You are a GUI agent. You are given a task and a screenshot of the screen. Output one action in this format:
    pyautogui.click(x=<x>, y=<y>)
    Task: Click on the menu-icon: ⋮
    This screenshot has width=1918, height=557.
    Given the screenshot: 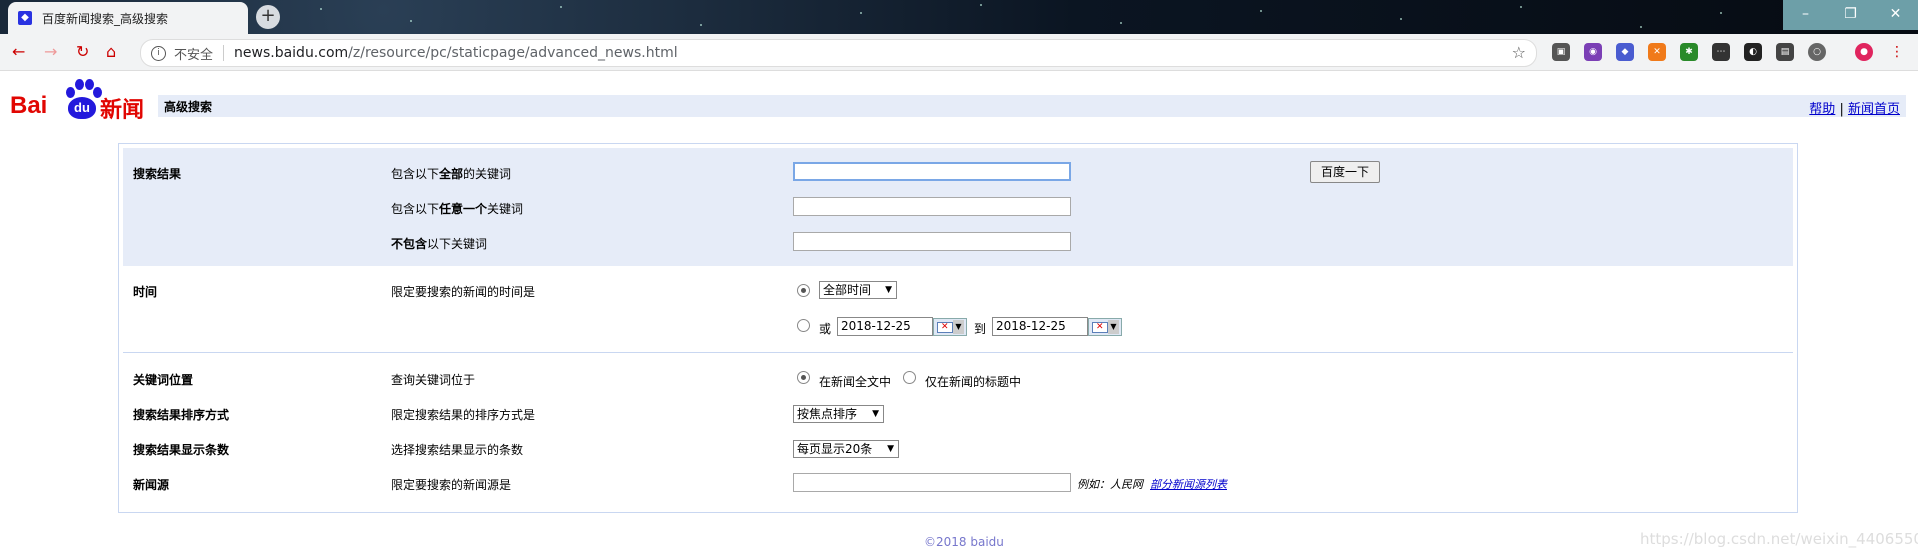 What is the action you would take?
    pyautogui.click(x=1897, y=52)
    